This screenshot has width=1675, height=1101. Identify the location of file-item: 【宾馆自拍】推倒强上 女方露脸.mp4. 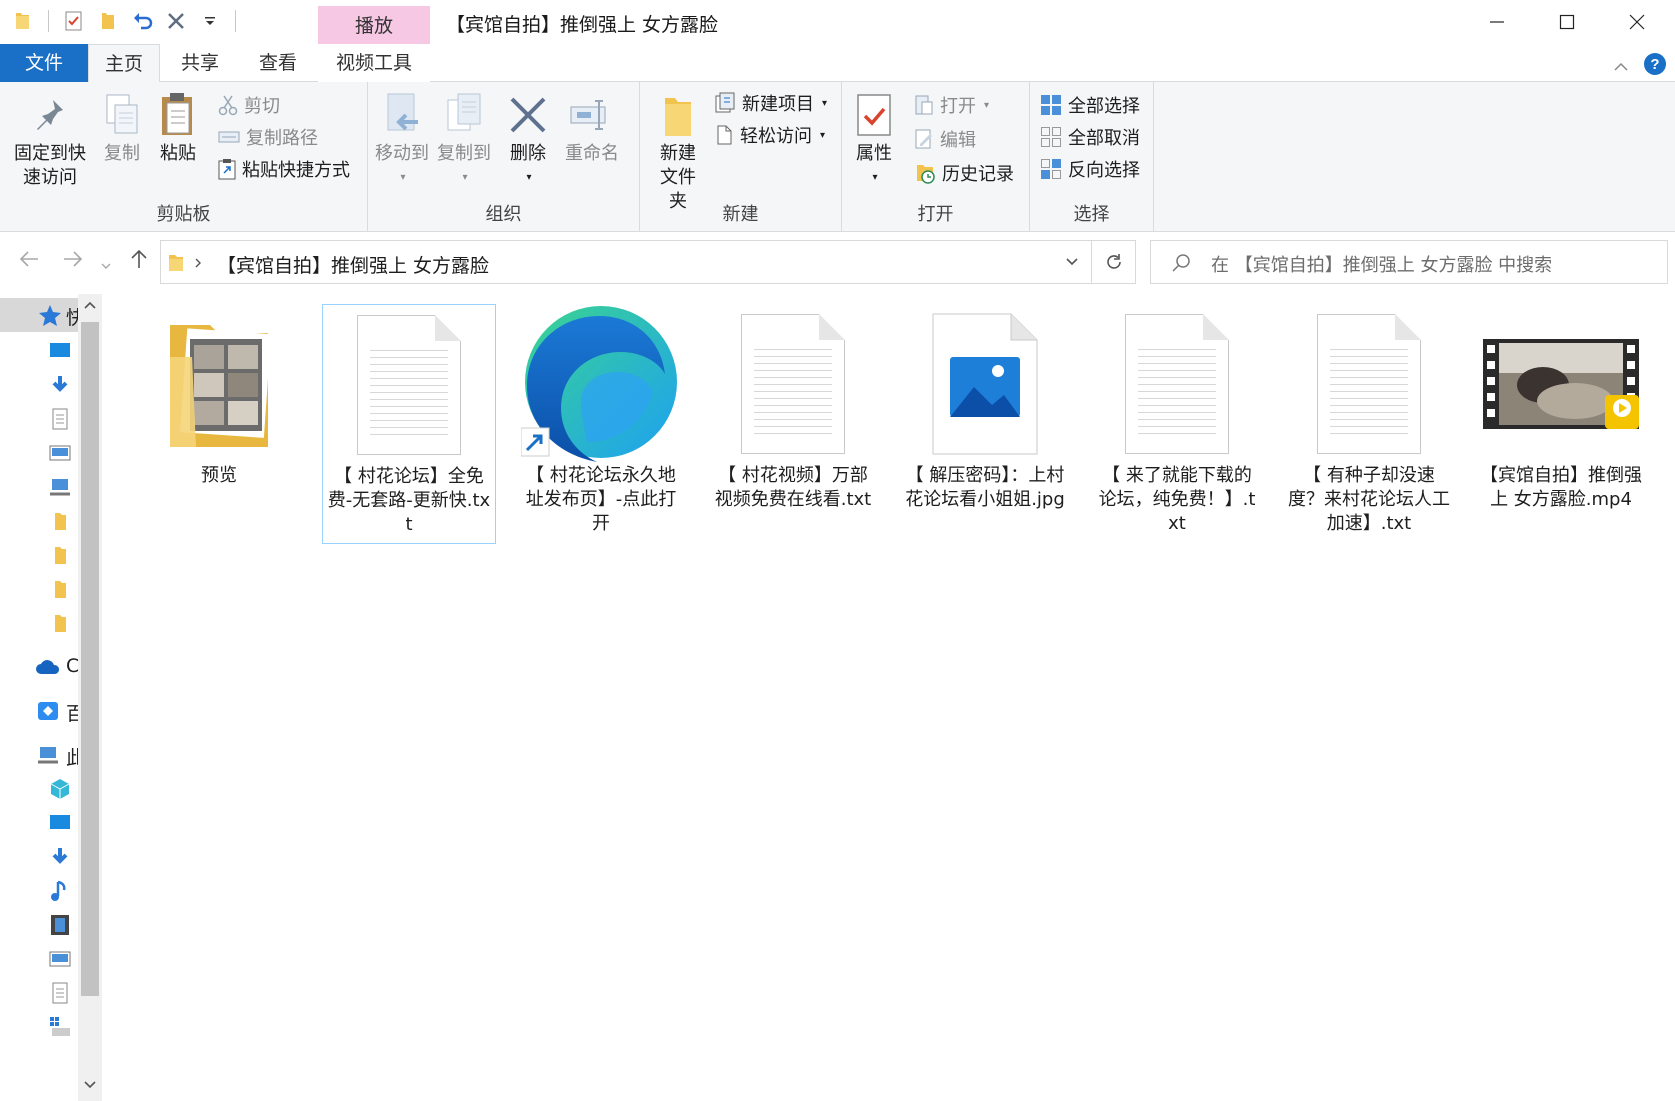
(1561, 424).